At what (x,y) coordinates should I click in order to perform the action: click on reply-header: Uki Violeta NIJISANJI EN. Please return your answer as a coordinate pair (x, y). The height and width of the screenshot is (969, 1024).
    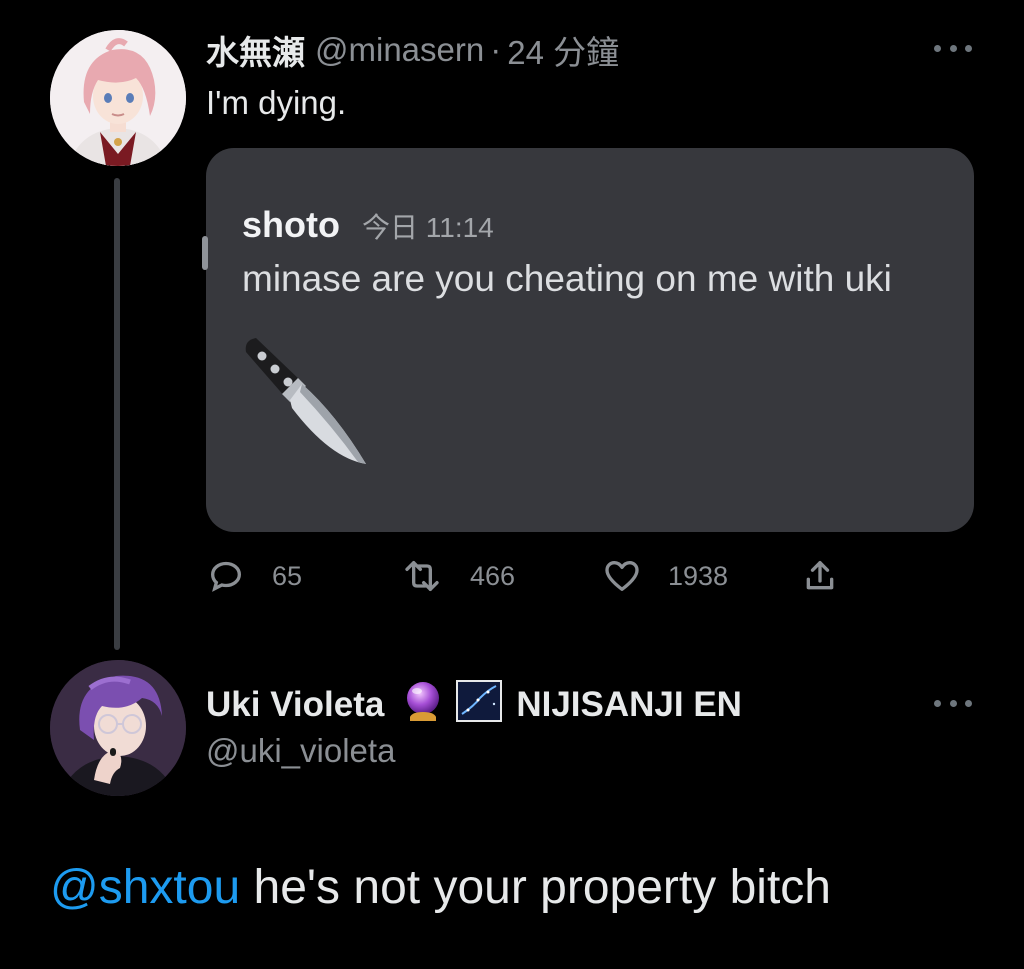
    Looking at the image, I should click on (474, 705).